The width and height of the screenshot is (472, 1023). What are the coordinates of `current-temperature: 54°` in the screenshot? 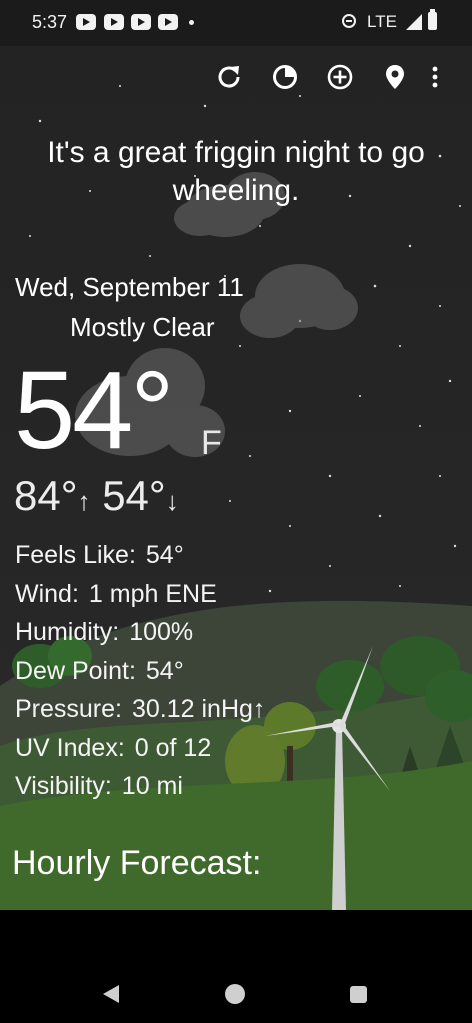 It's located at (94, 410).